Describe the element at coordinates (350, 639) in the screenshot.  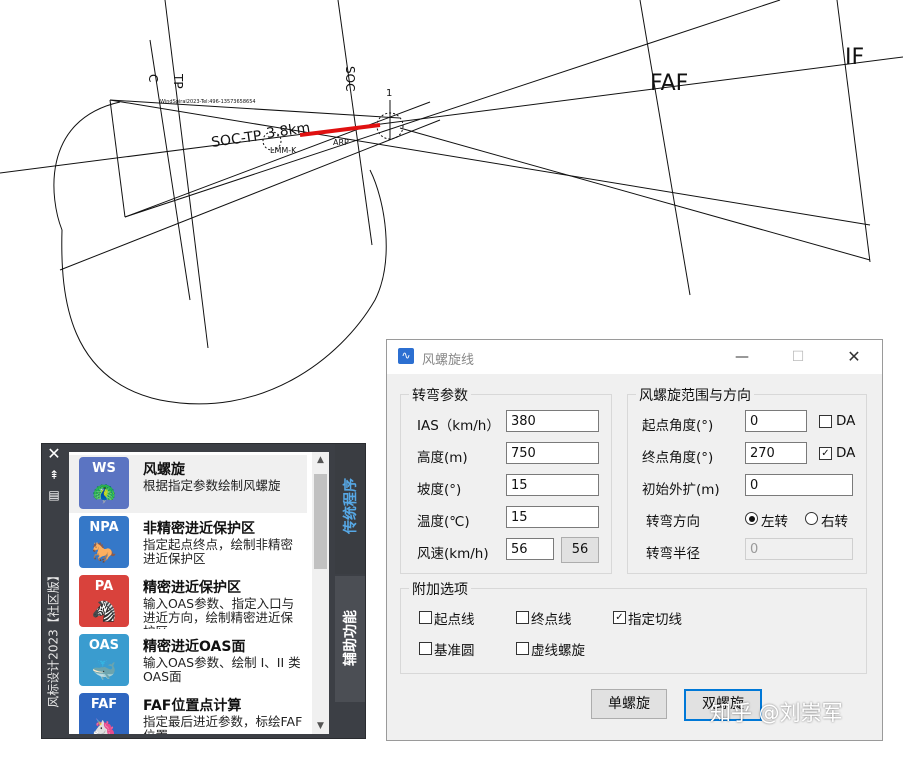
I see `tab-auxiliary: 辅助功能` at that location.